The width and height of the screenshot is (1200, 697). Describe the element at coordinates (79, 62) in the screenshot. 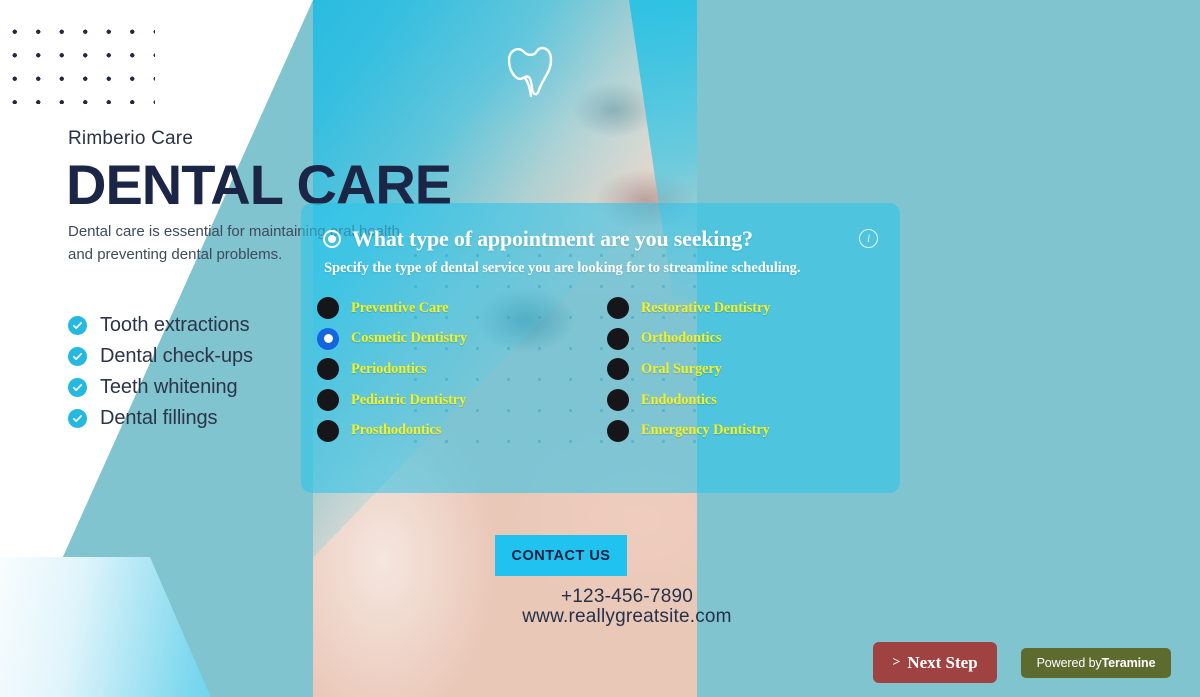

I see `dot-grid-decoration` at that location.